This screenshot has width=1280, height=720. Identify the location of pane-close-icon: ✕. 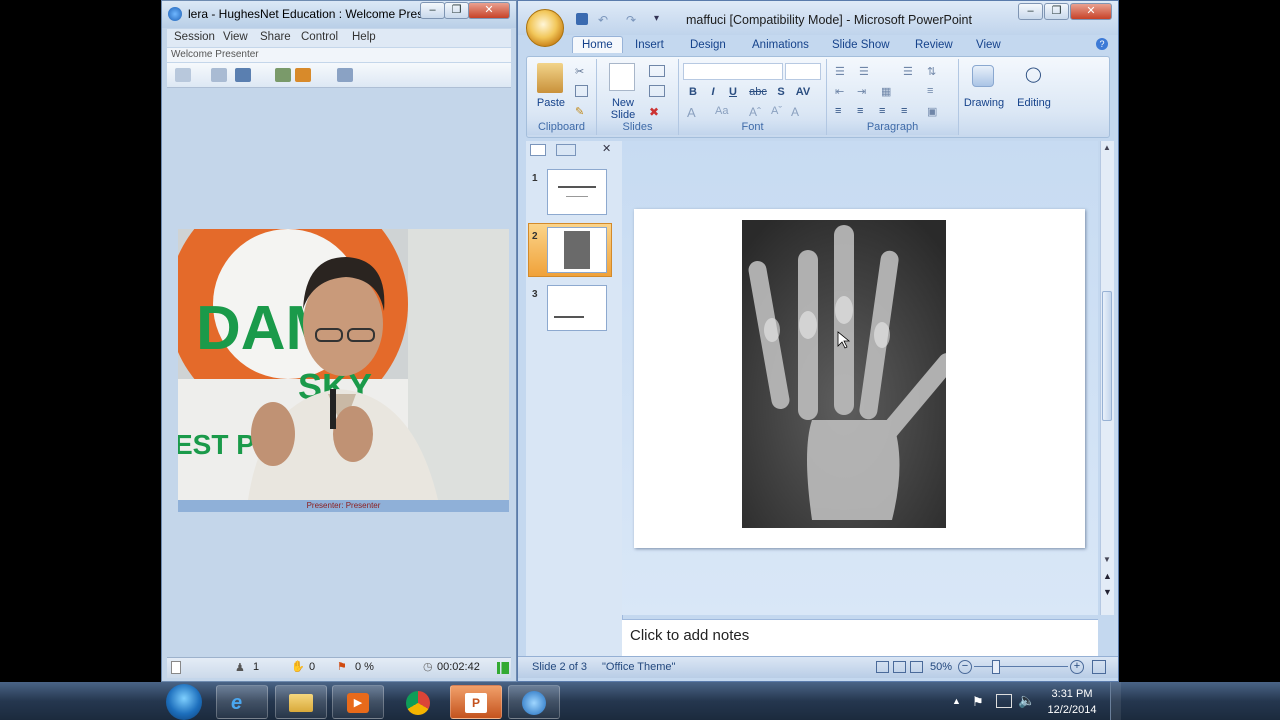
(606, 148).